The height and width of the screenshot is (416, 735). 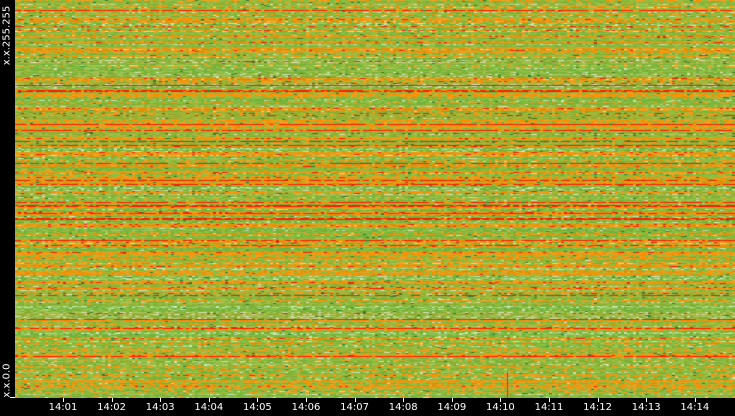 I want to click on x-tick-label: 14:11, so click(x=549, y=407).